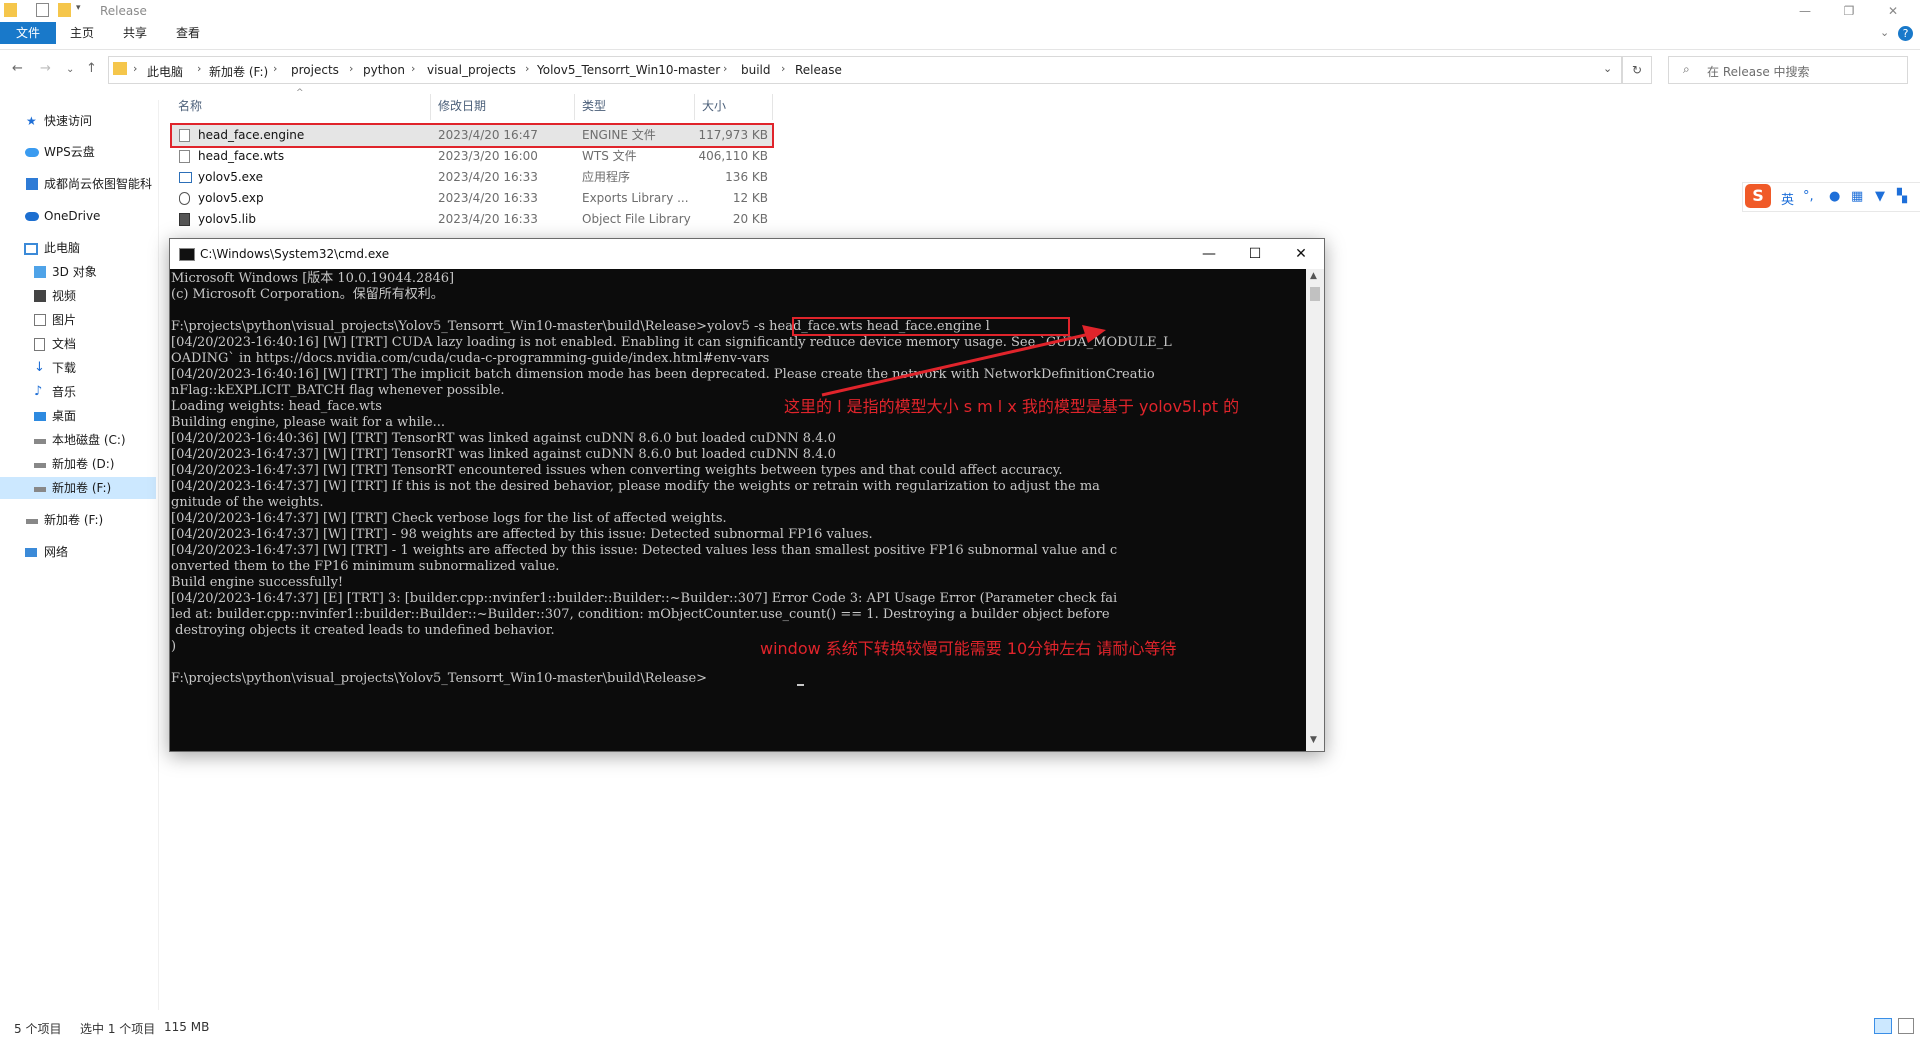 Image resolution: width=1920 pixels, height=1039 pixels. Describe the element at coordinates (38, 1029) in the screenshot. I see `status-item-count: 5 个项目` at that location.